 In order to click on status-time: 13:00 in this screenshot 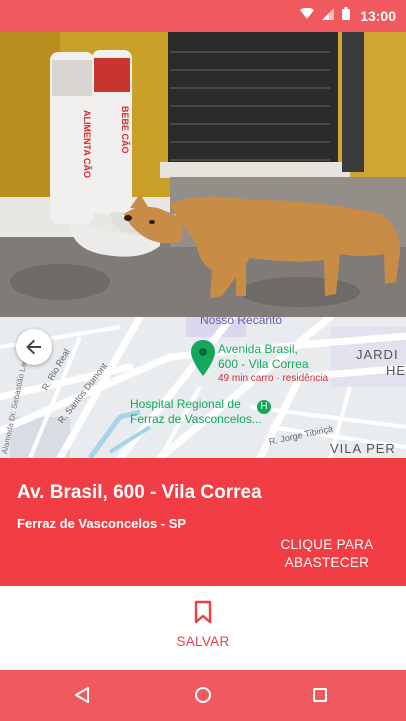, I will do `click(378, 16)`.